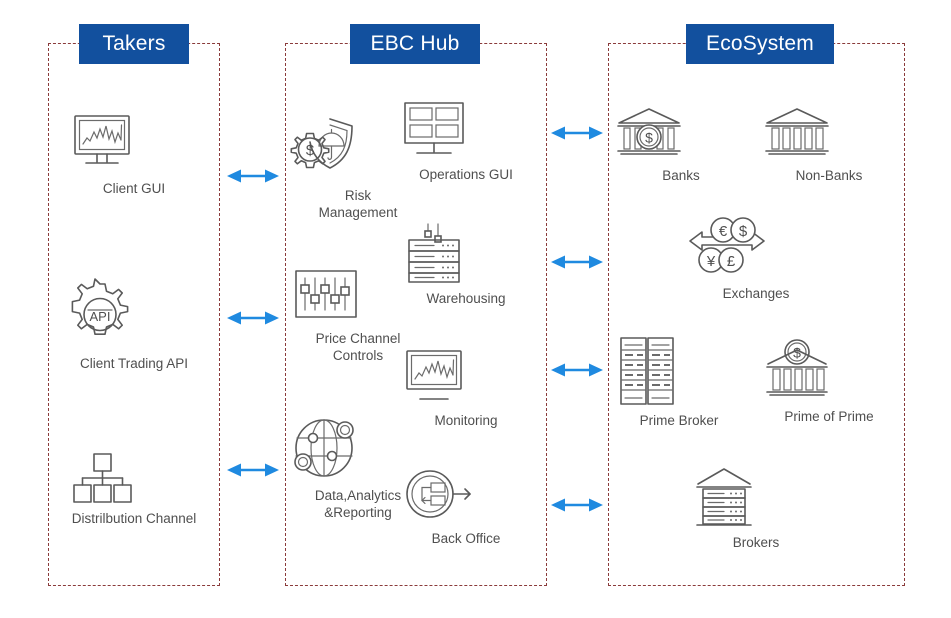 Image resolution: width=951 pixels, height=618 pixels. I want to click on panel-ecosystem-title: EcoSystem, so click(760, 44).